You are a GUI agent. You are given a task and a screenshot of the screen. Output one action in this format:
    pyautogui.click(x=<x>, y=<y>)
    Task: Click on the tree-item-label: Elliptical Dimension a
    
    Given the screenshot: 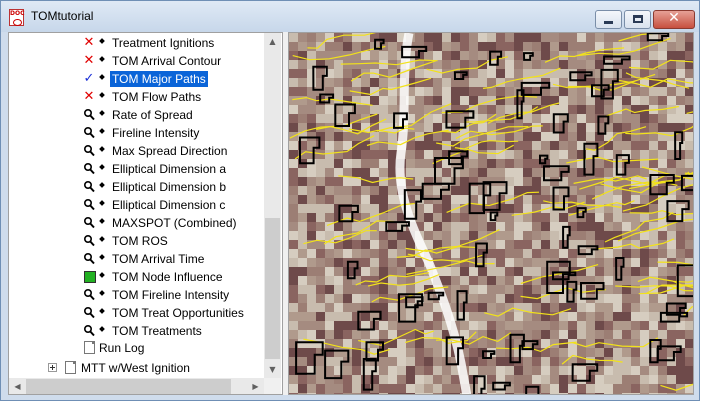 What is the action you would take?
    pyautogui.click(x=169, y=169)
    